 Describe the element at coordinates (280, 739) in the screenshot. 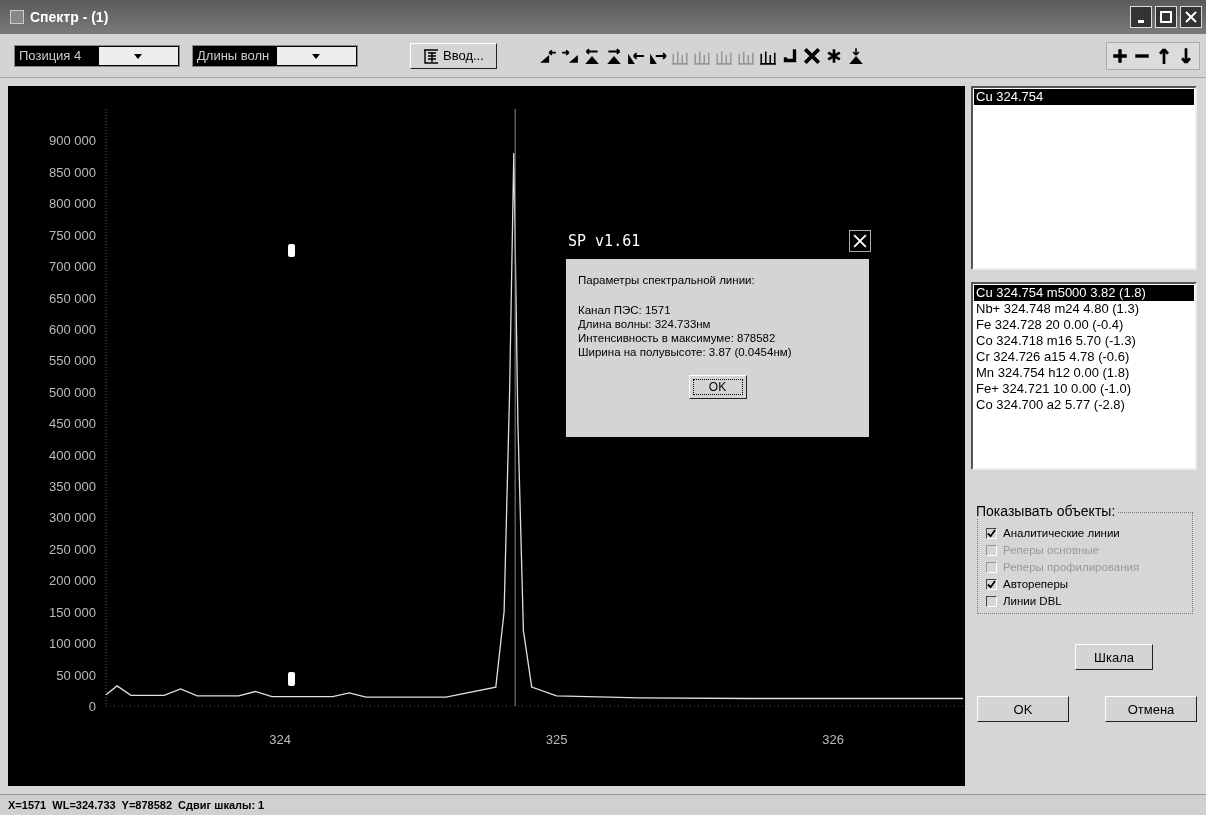

I see `x-tick-label: 324` at that location.